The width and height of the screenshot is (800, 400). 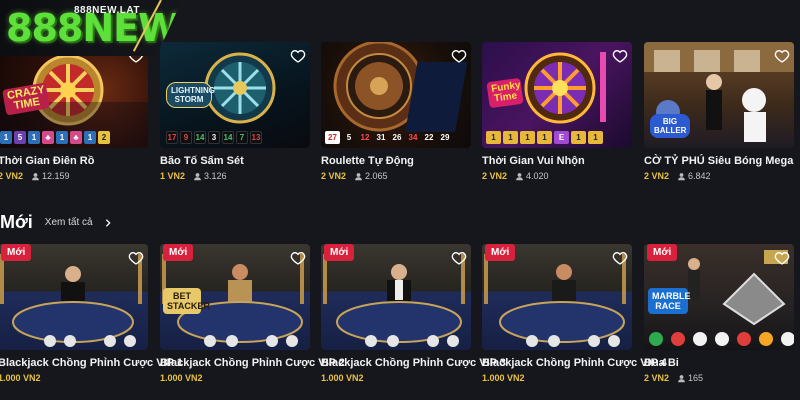 I want to click on result-chip: 31, so click(x=381, y=137).